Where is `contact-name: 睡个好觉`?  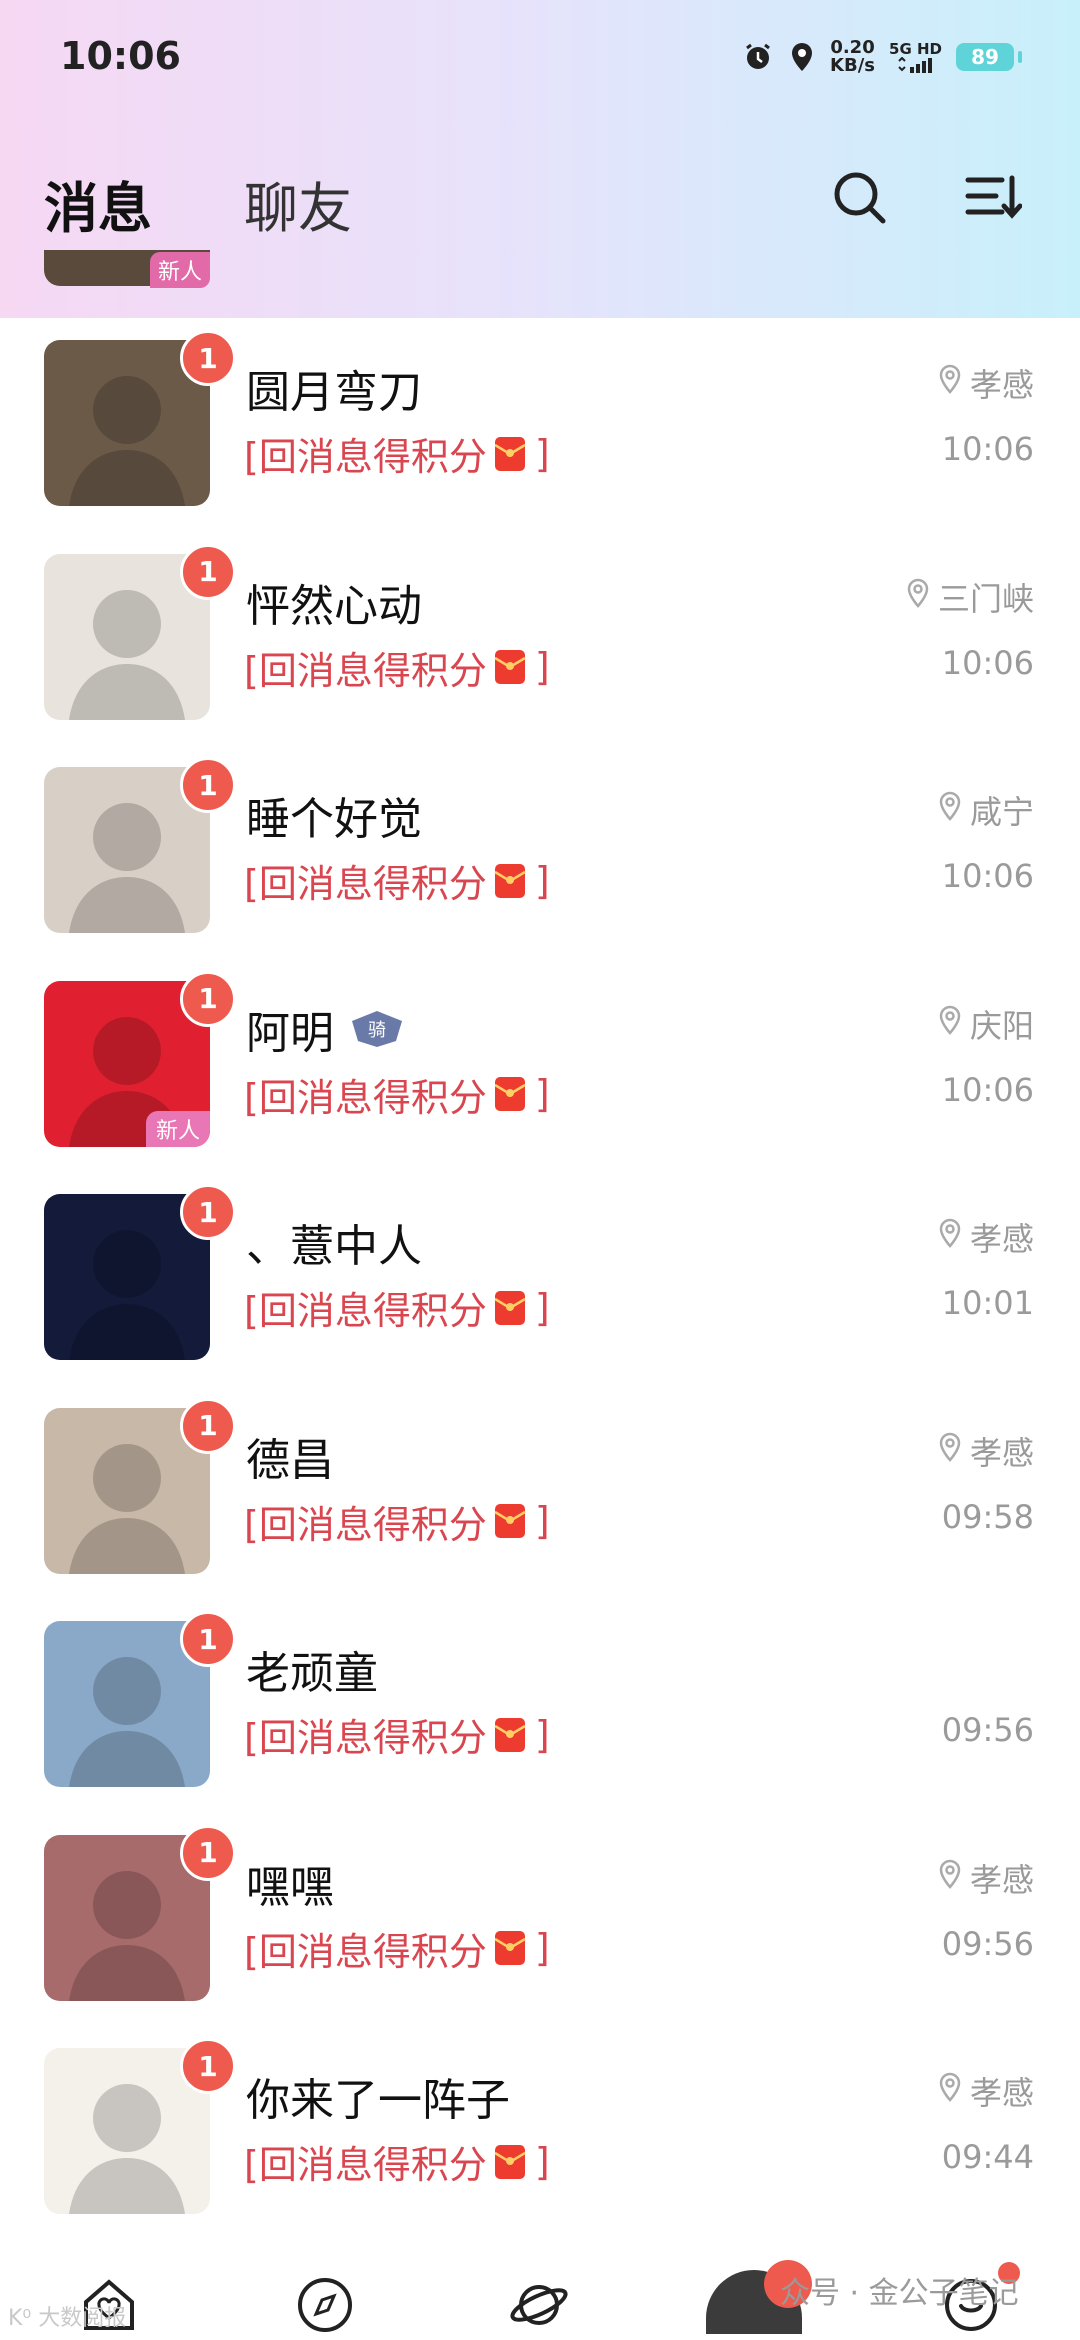 contact-name: 睡个好觉 is located at coordinates (334, 819).